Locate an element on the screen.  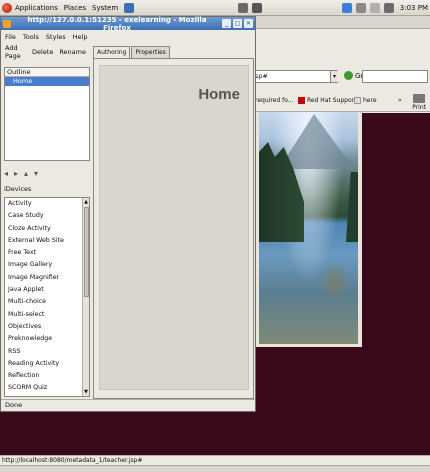
go-arrow-icon is located at coordinates (348, 75).